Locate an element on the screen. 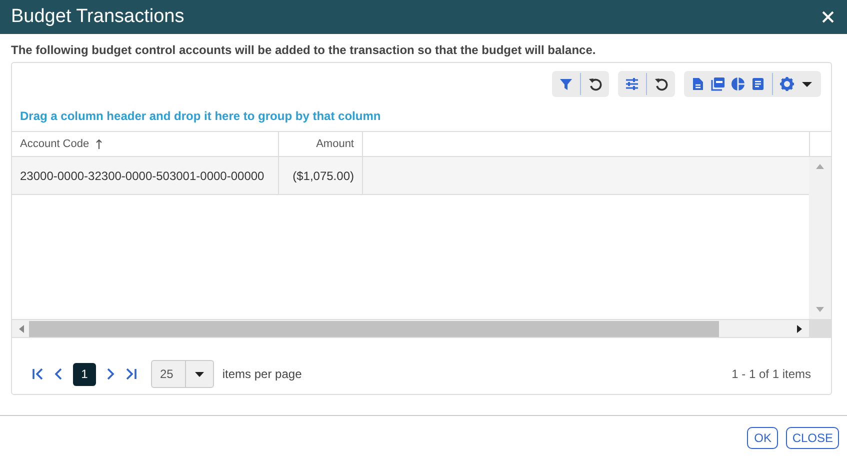  info-message: The following budget control accounts will be added to the transaction so that the budget will balance. is located at coordinates (304, 50).